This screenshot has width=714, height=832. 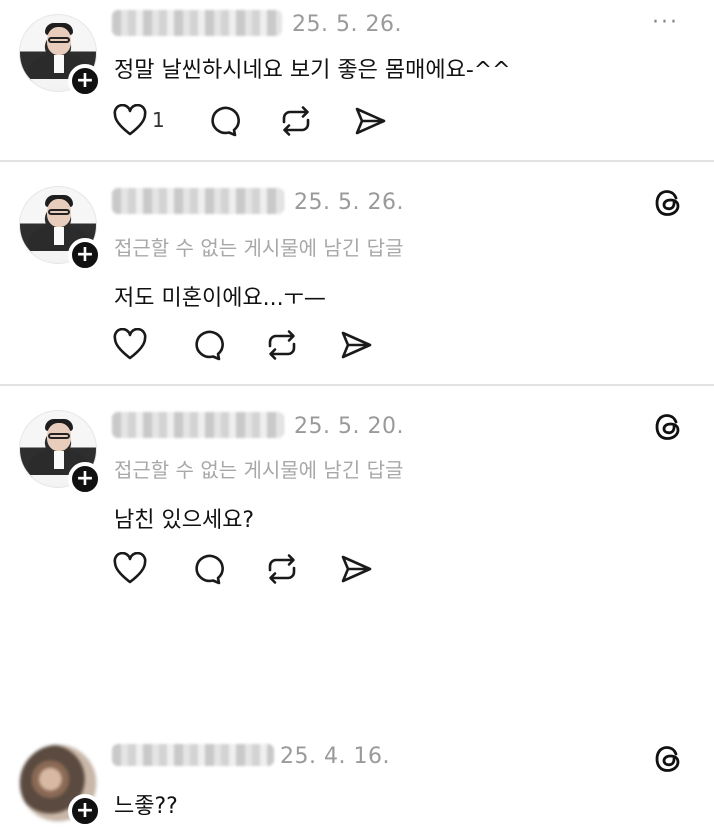 I want to click on post-date: 25. 5. 20., so click(x=349, y=426).